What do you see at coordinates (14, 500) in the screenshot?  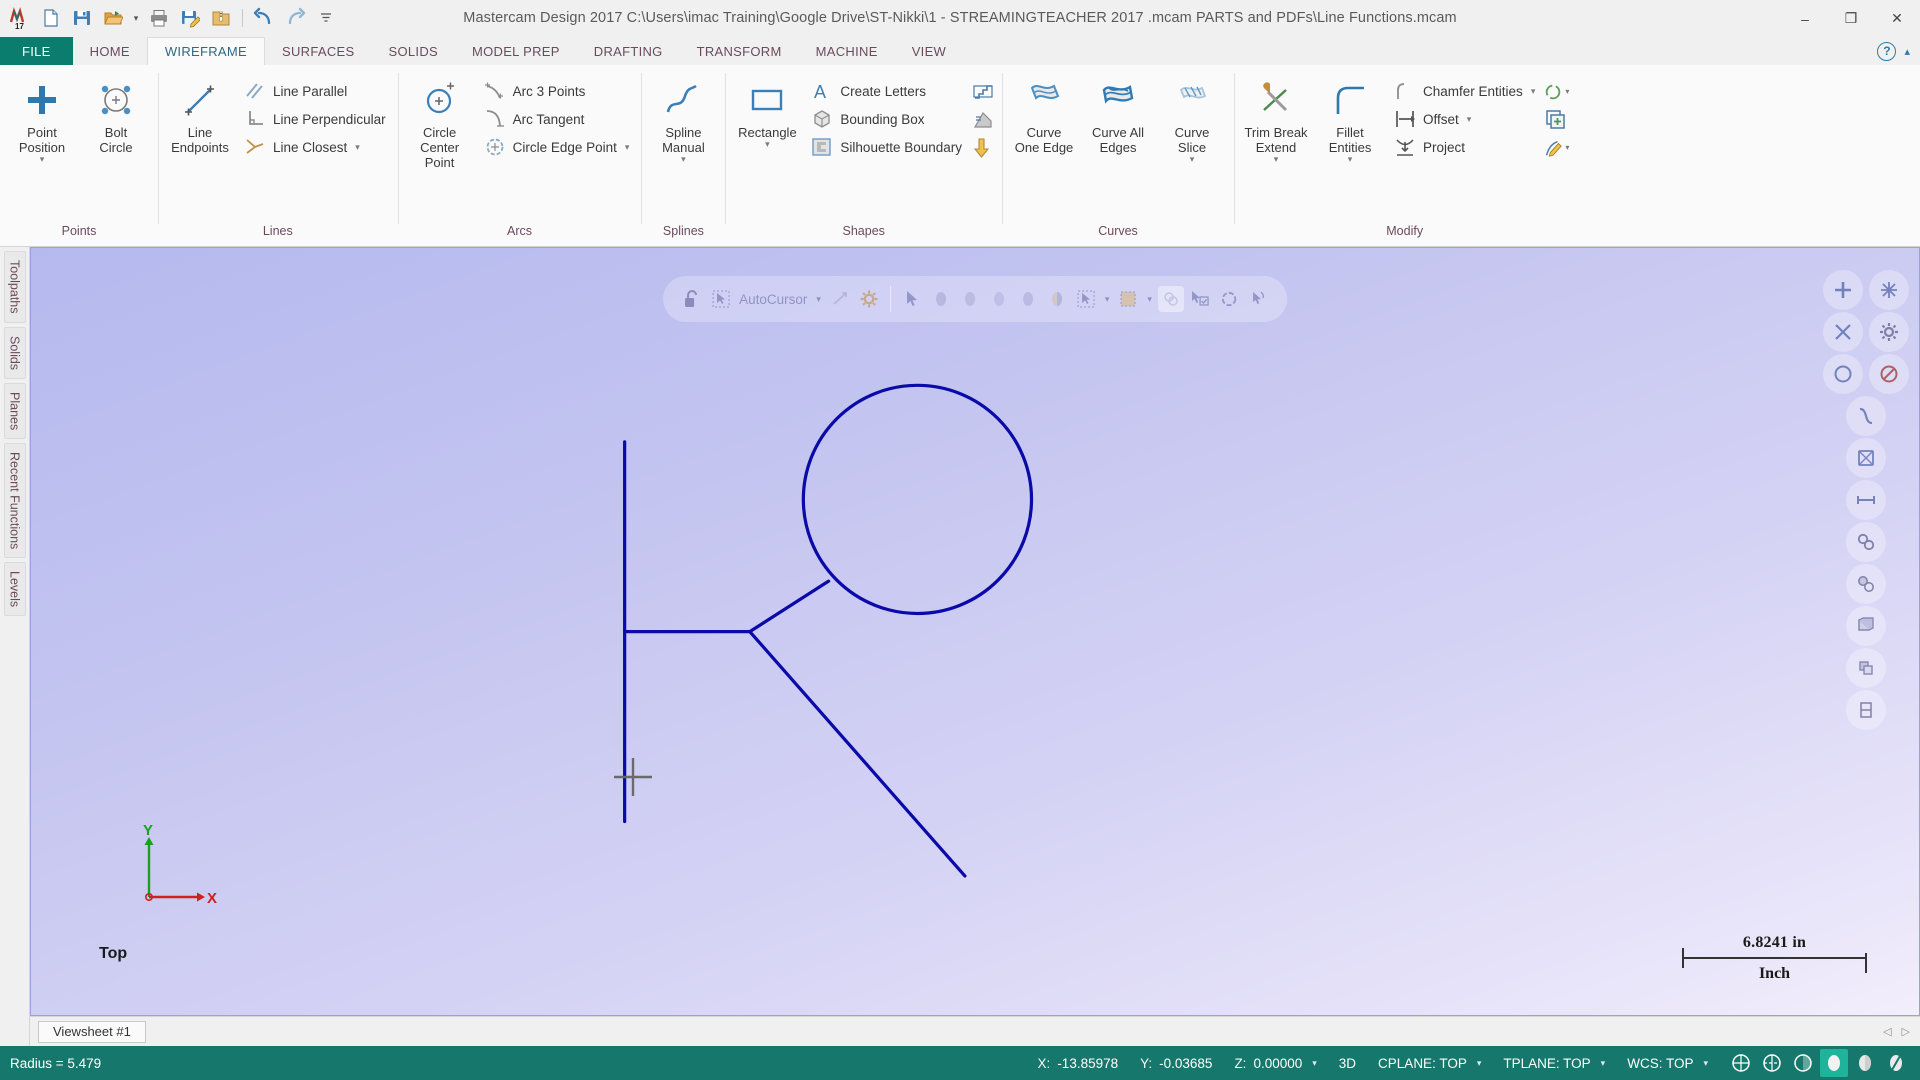 I see `rail-tab-recent-functions: Recent Functions` at bounding box center [14, 500].